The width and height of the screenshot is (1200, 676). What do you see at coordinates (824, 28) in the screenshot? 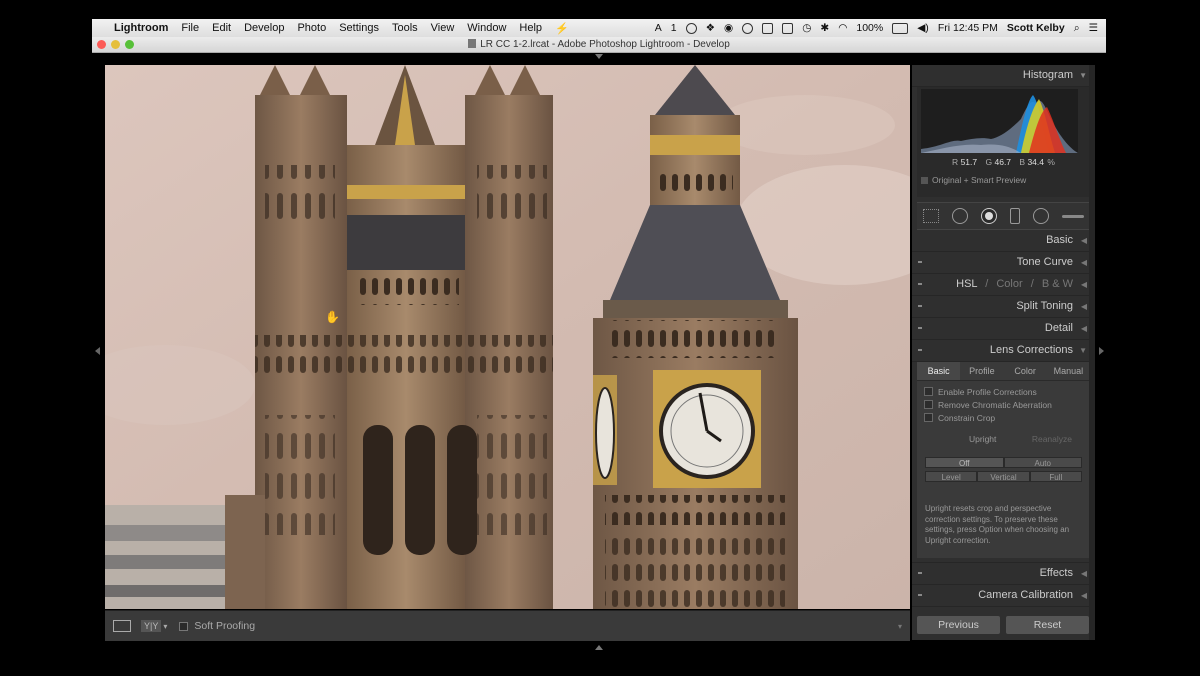
I see `bluetooth-icon: ✱` at bounding box center [824, 28].